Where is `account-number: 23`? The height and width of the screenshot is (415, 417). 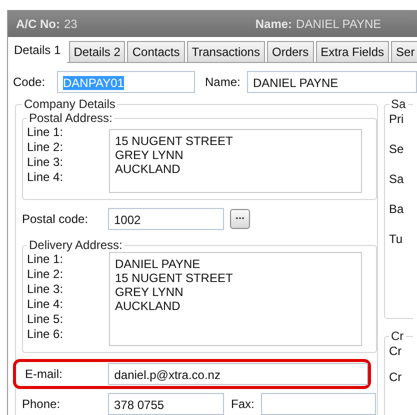
account-number: 23 is located at coordinates (71, 23).